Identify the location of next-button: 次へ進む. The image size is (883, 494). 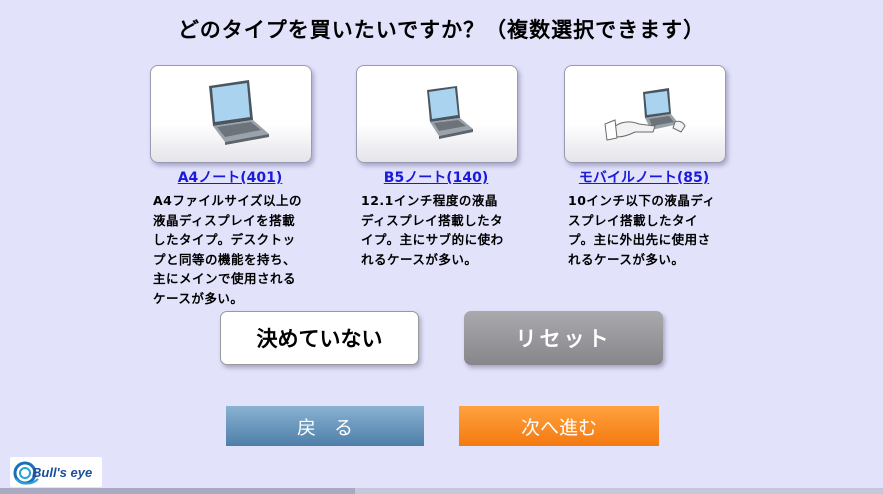
(559, 426).